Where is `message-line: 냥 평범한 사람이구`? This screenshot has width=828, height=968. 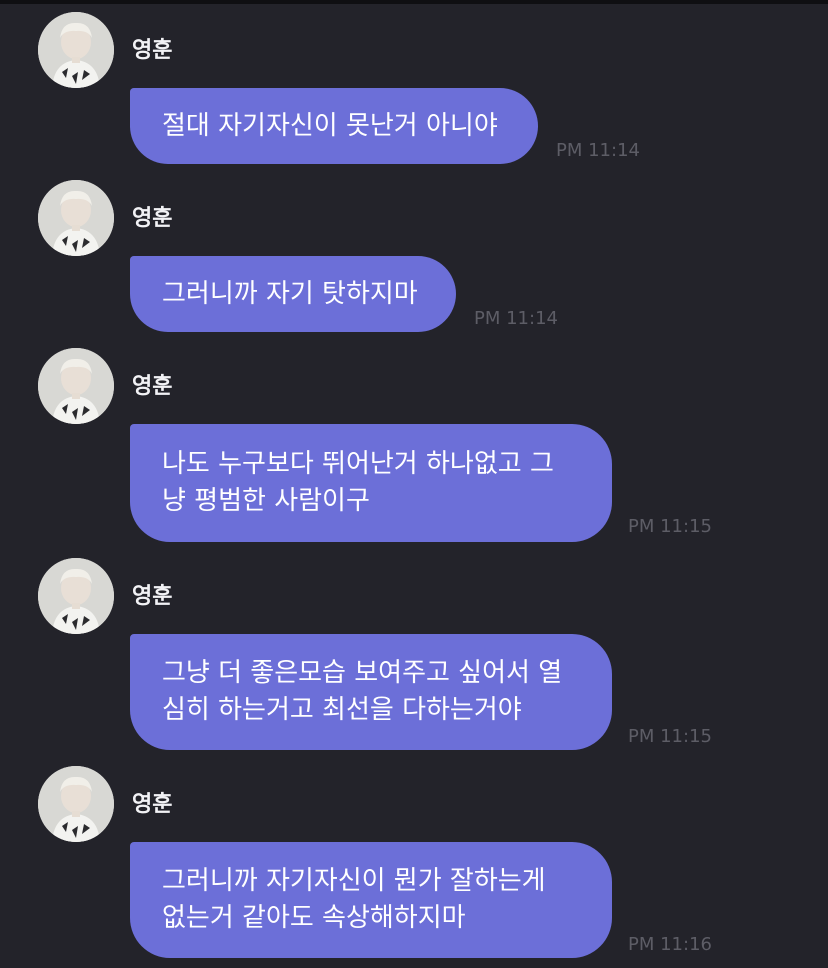
message-line: 냥 평범한 사람이구 is located at coordinates (266, 501).